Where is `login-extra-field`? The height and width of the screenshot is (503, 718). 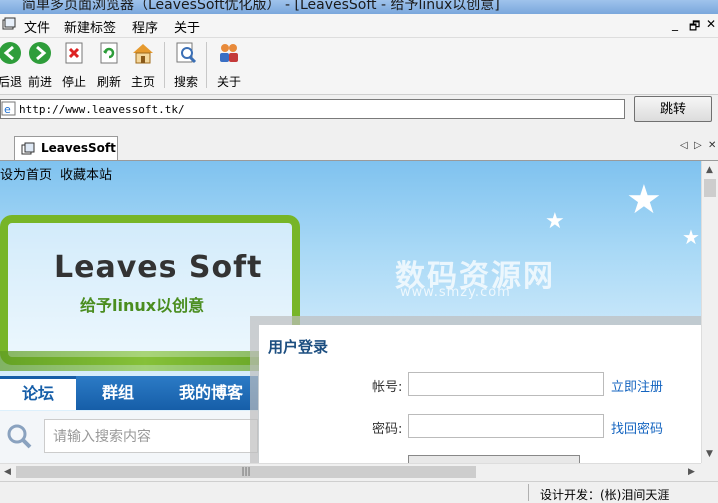
login-extra-field is located at coordinates (494, 459).